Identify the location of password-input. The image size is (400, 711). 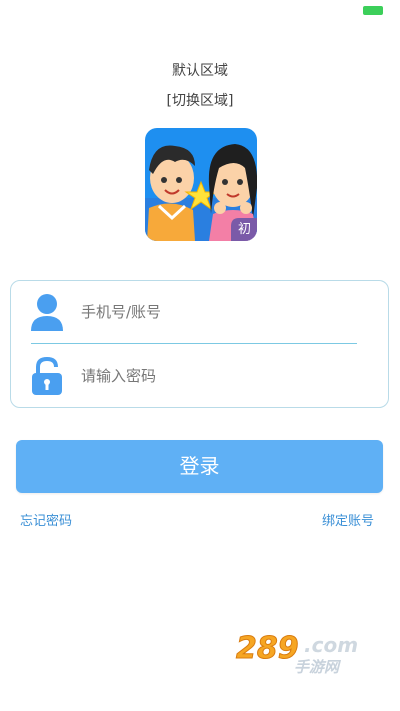
(211, 376).